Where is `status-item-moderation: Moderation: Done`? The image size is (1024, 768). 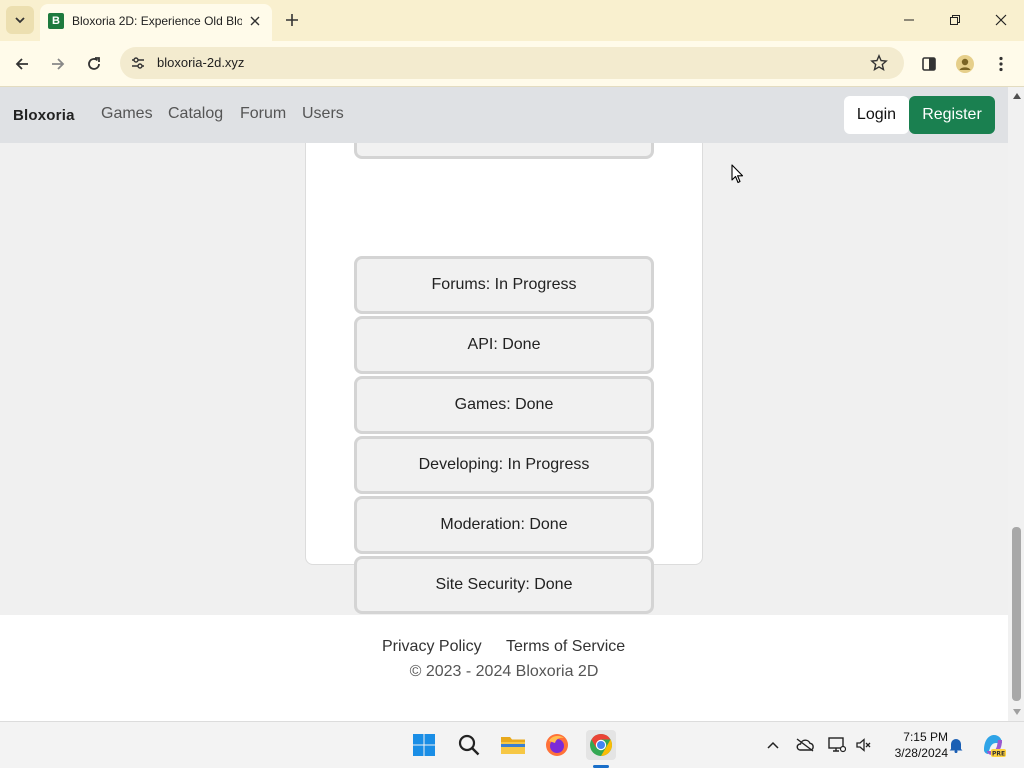 status-item-moderation: Moderation: Done is located at coordinates (504, 525).